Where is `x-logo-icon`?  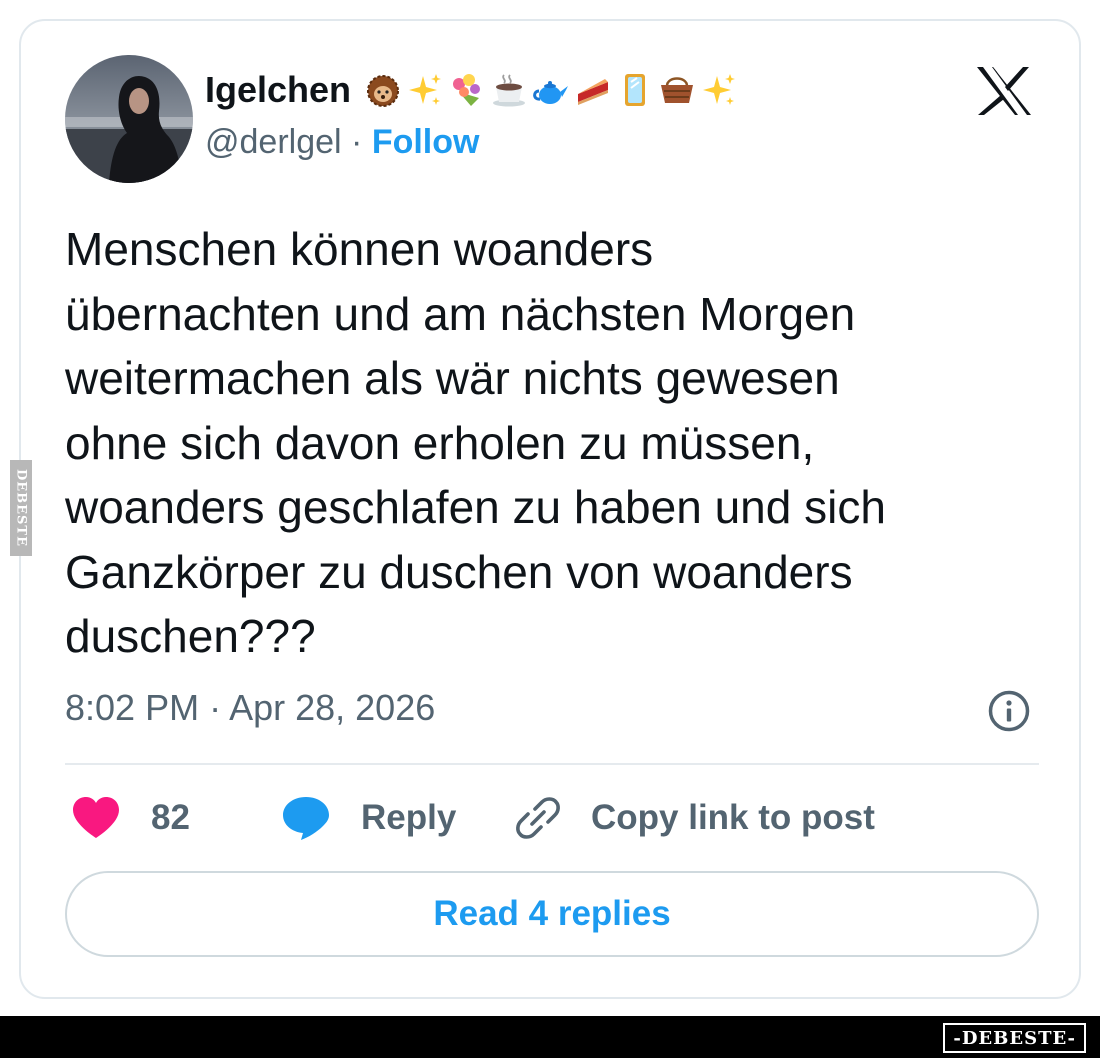
x-logo-icon is located at coordinates (1004, 91).